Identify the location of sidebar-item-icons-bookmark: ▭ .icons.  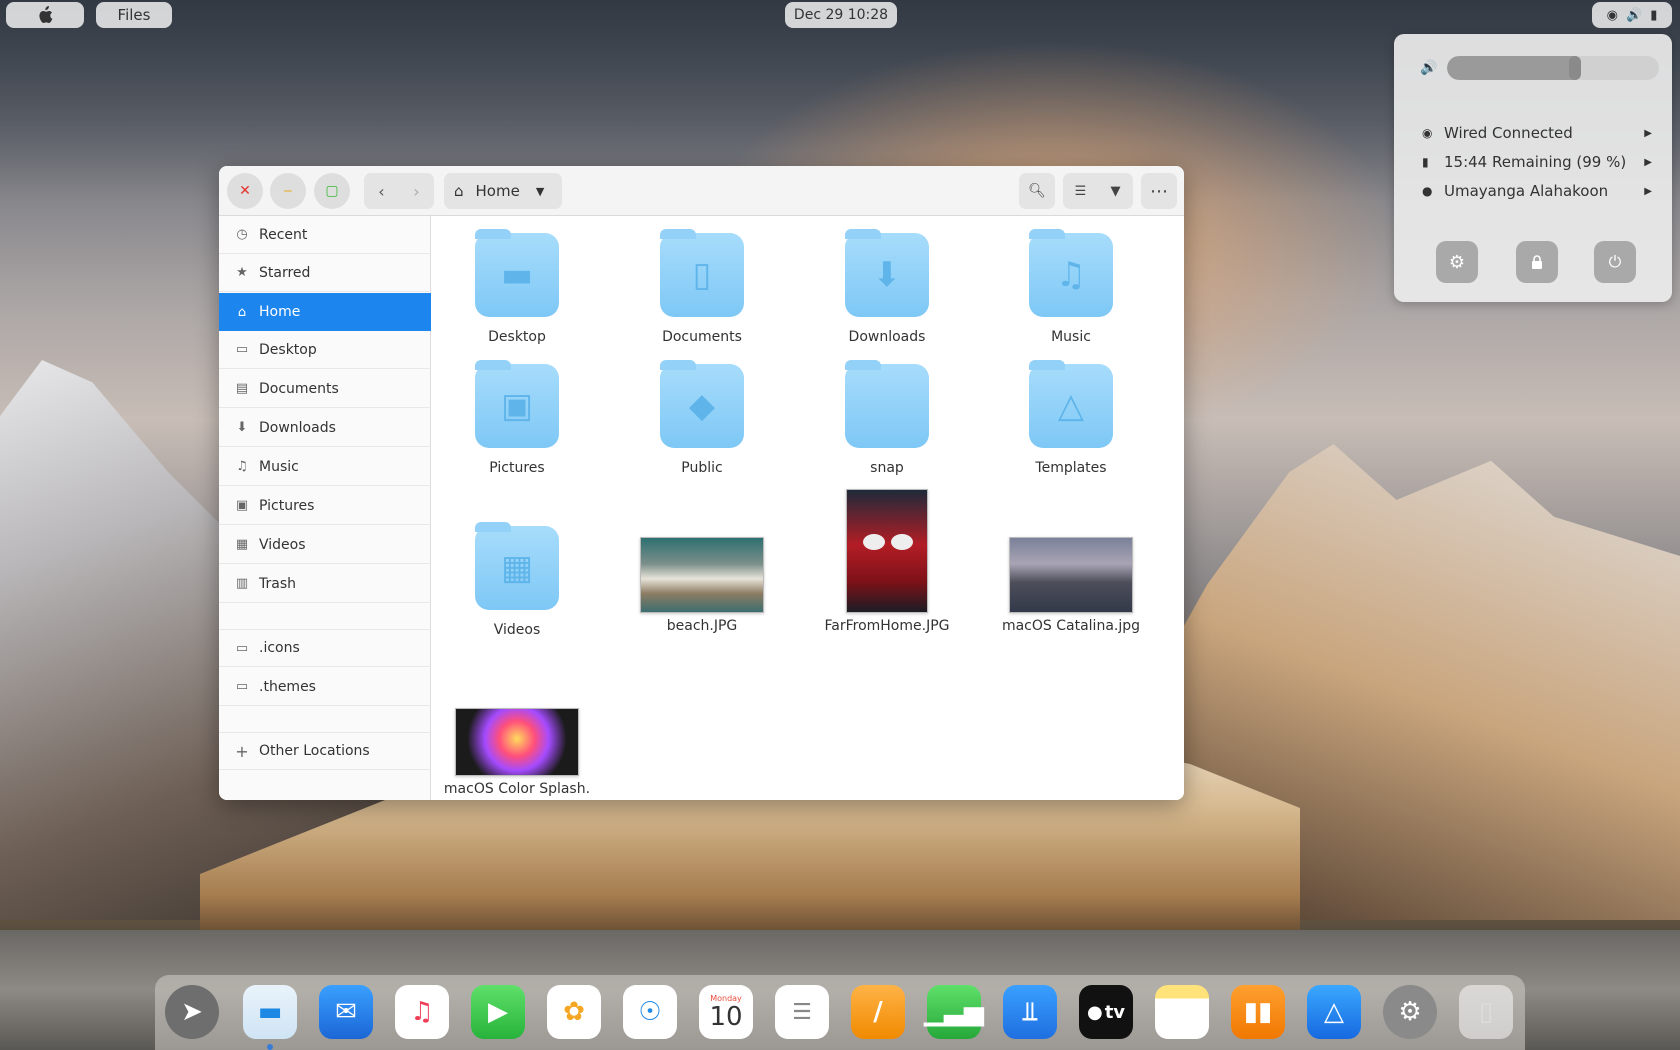
(325, 648).